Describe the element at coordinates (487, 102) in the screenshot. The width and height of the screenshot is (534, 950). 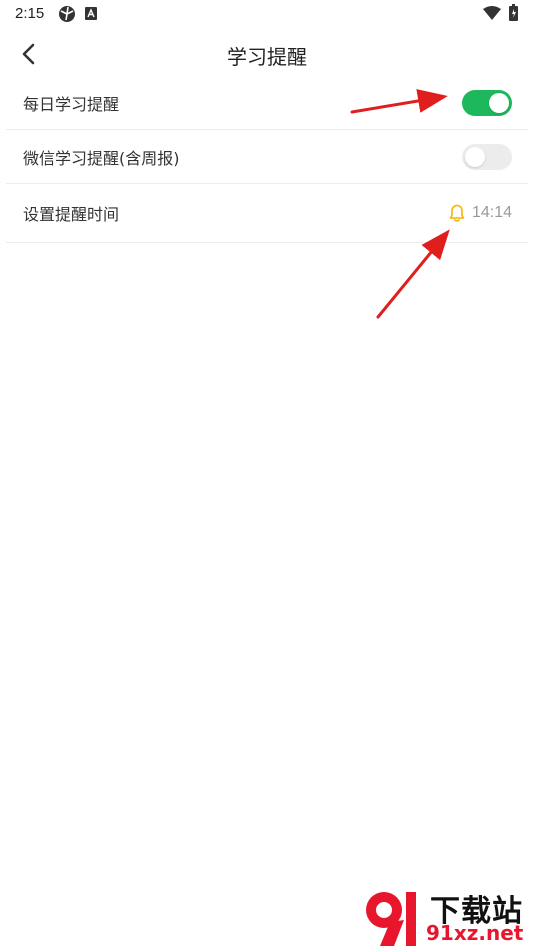
I see `daily-reminder-toggle` at that location.